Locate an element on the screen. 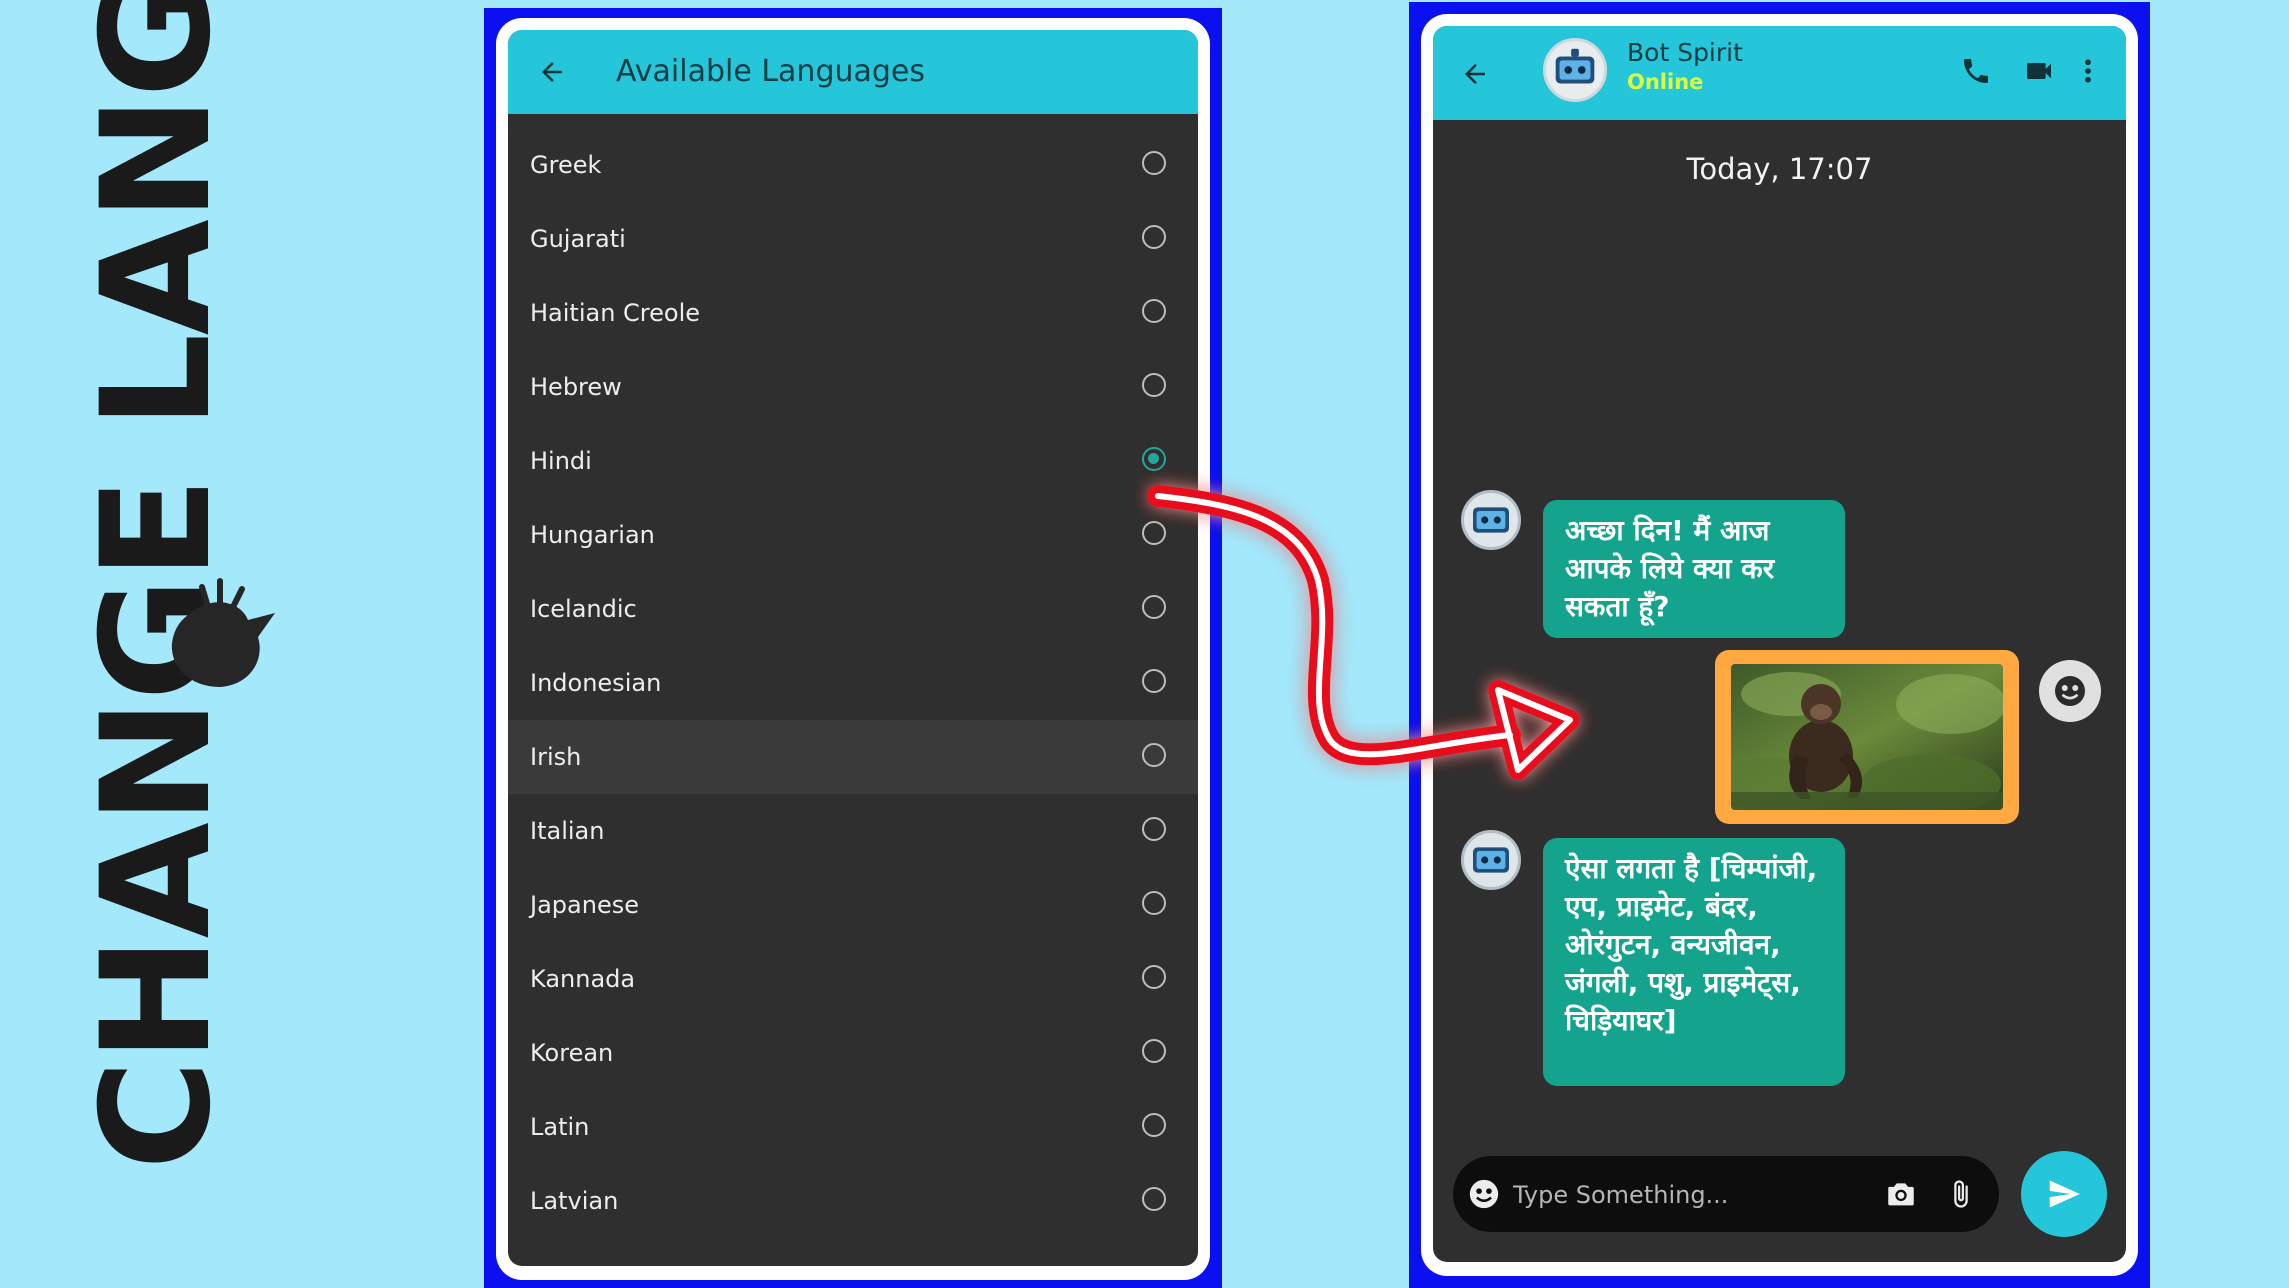 The width and height of the screenshot is (2289, 1288). language-item: Irish is located at coordinates (853, 757).